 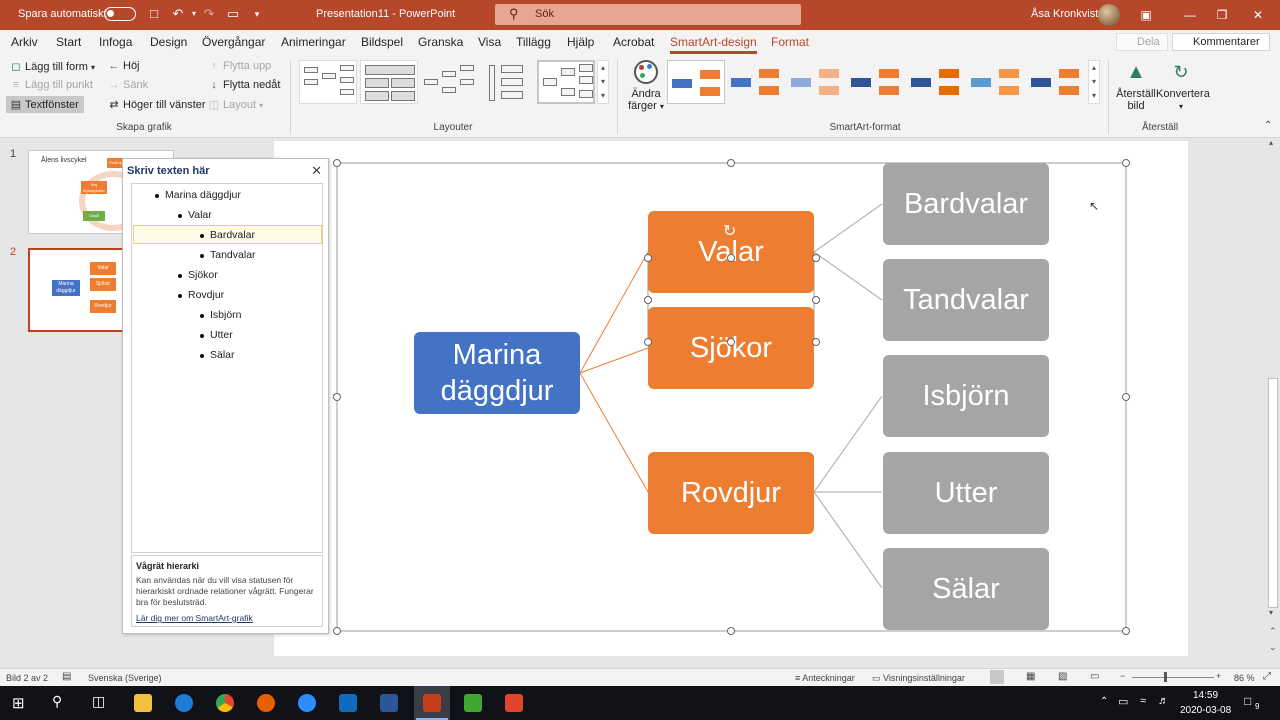 I want to click on windows-start-icon: ⊞, so click(x=18, y=703).